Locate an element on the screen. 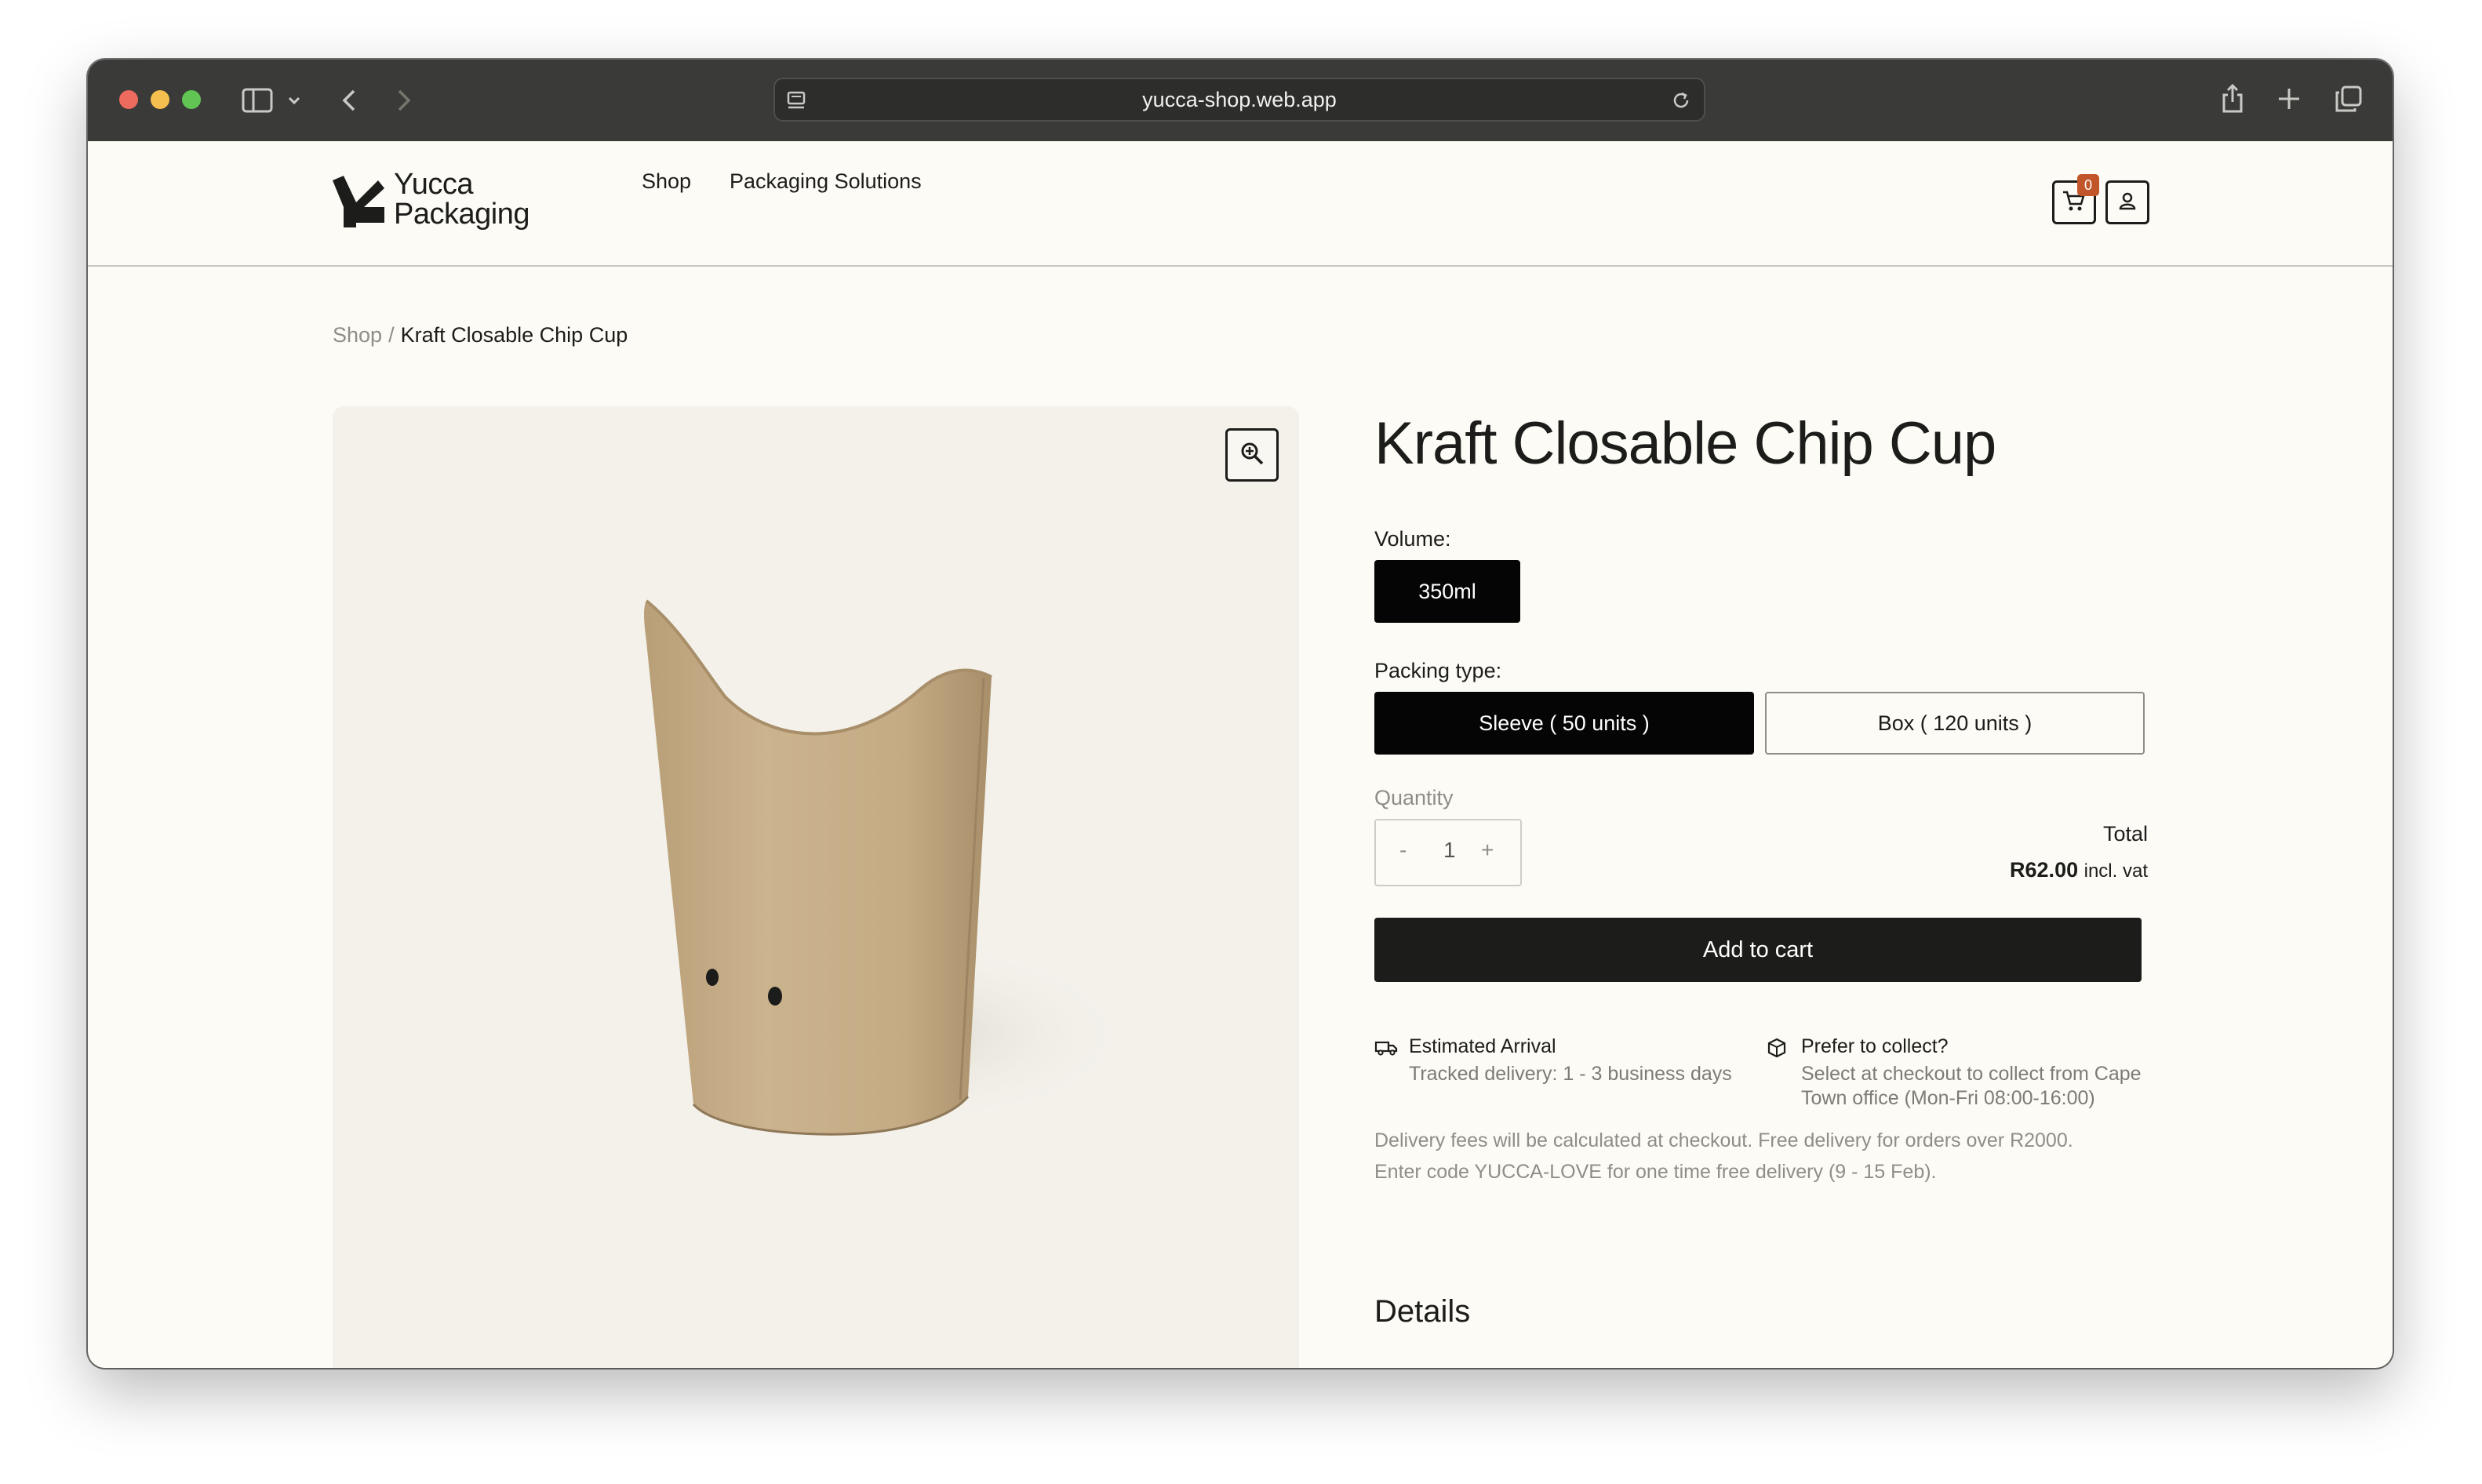  account-button is located at coordinates (2127, 202).